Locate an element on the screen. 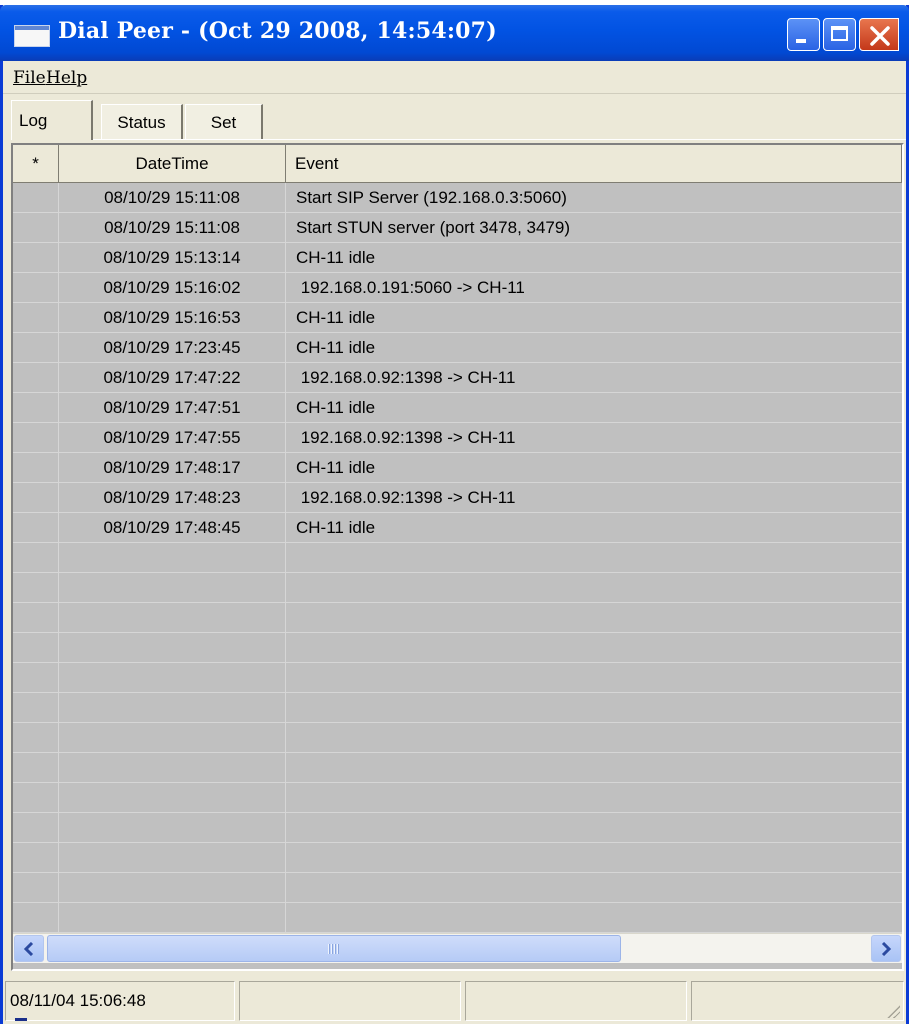 The image size is (909, 1024). table-row: 08/10/29 15:13:14 CH-11 idle is located at coordinates (457, 258).